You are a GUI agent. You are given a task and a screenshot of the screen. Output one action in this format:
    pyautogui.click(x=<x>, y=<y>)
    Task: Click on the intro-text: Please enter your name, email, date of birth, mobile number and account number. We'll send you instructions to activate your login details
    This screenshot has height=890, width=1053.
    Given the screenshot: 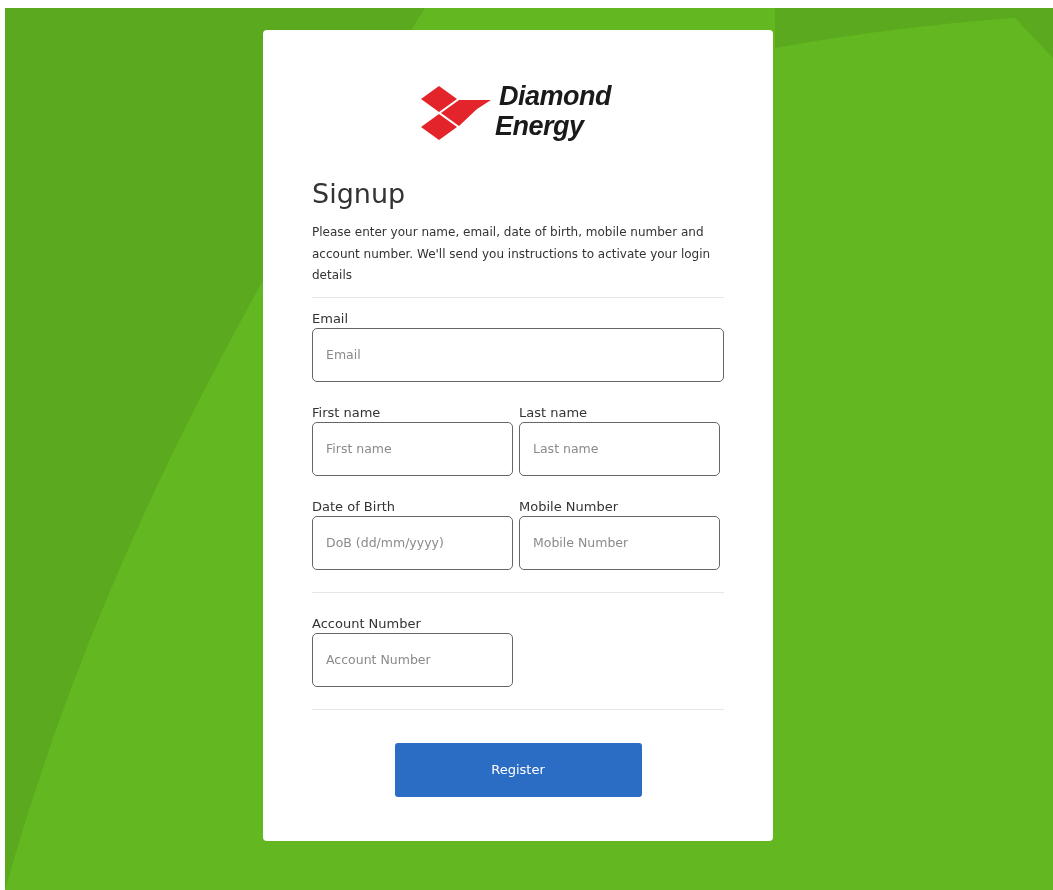 What is the action you would take?
    pyautogui.click(x=512, y=254)
    